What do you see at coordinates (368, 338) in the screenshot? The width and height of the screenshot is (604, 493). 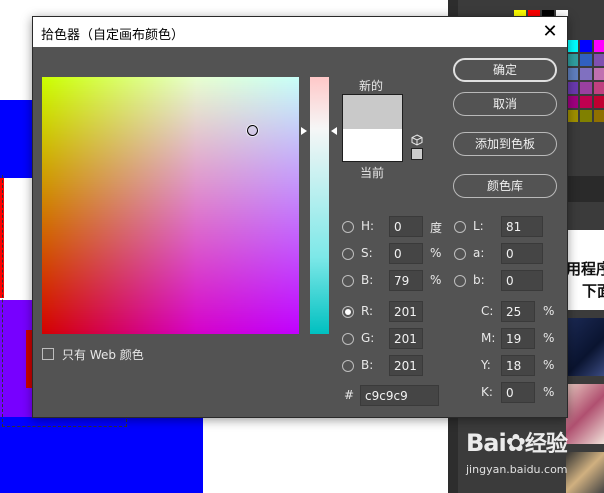 I see `g-label: G:` at bounding box center [368, 338].